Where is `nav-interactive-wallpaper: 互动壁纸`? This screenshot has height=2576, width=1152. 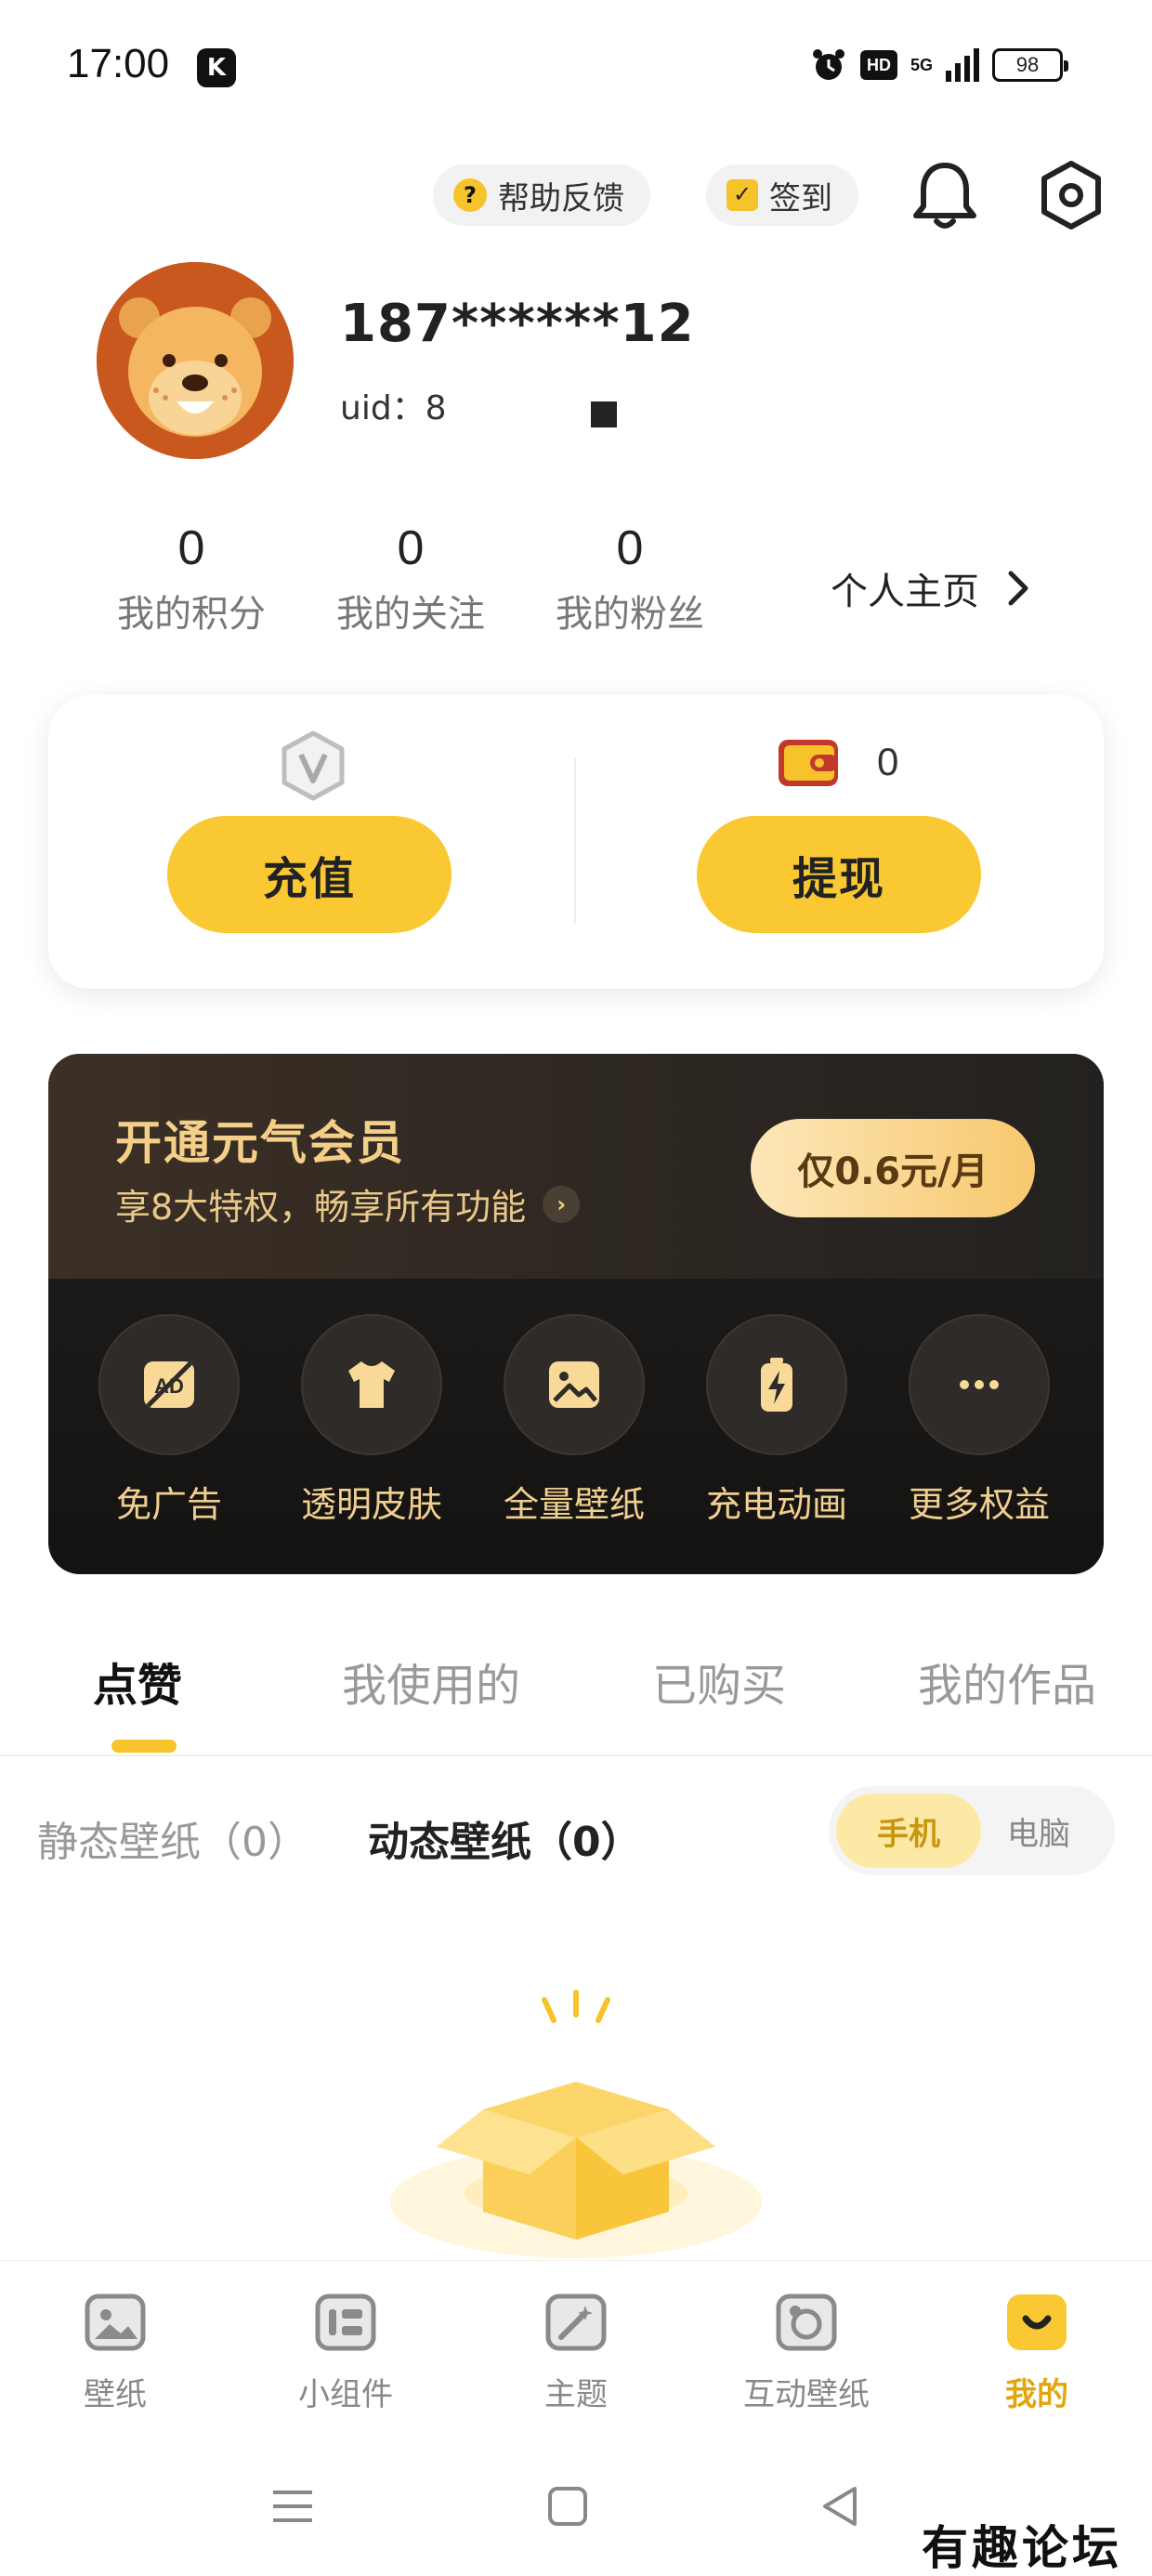 nav-interactive-wallpaper: 互动壁纸 is located at coordinates (806, 2351).